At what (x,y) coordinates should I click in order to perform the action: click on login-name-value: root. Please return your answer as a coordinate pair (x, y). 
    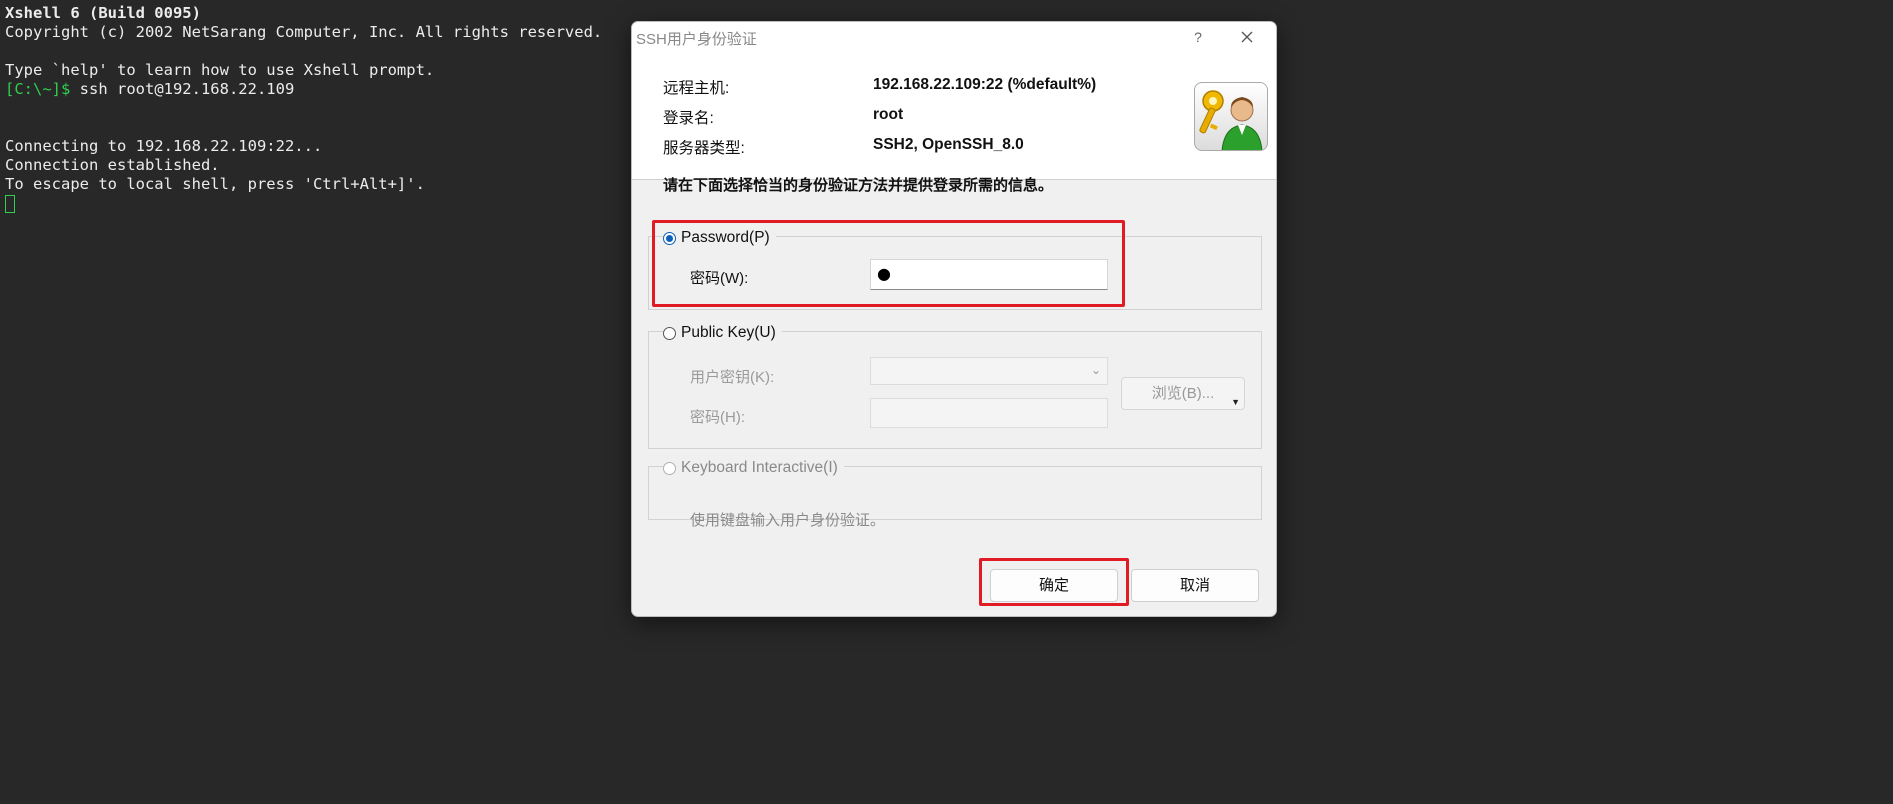
    Looking at the image, I should click on (888, 114).